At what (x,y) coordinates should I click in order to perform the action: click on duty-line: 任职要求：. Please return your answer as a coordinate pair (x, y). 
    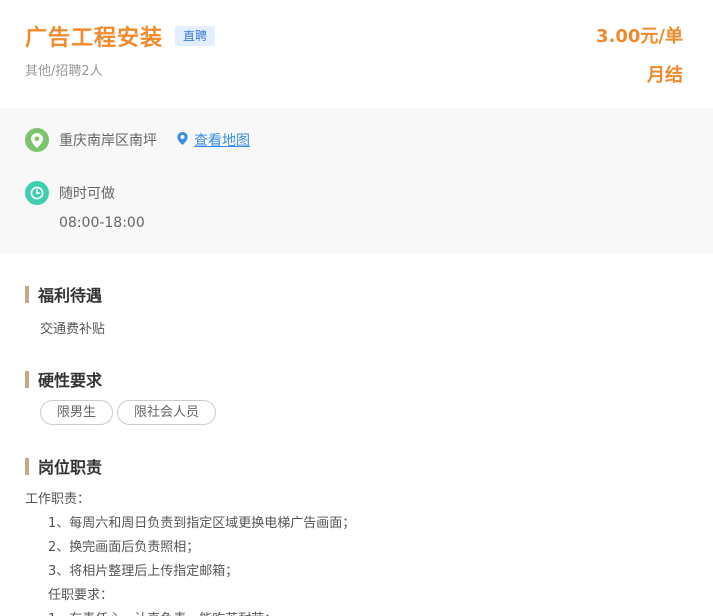
    Looking at the image, I should click on (81, 595).